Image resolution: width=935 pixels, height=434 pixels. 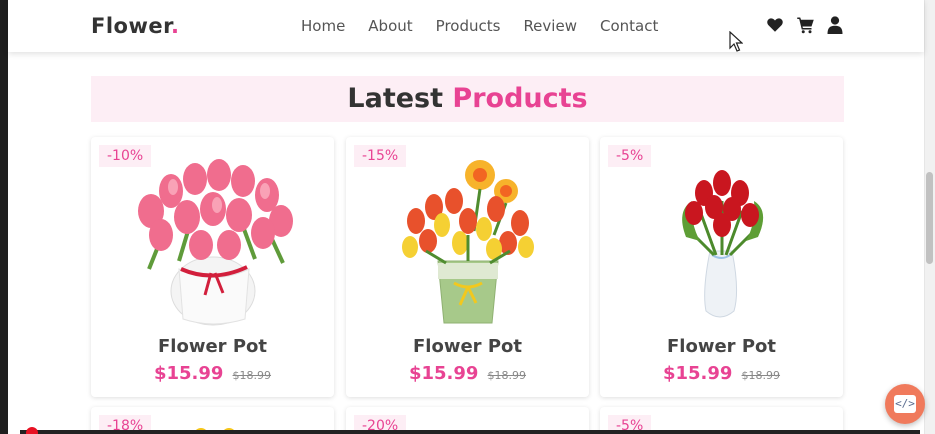 I want to click on heart-icon, so click(x=775, y=25).